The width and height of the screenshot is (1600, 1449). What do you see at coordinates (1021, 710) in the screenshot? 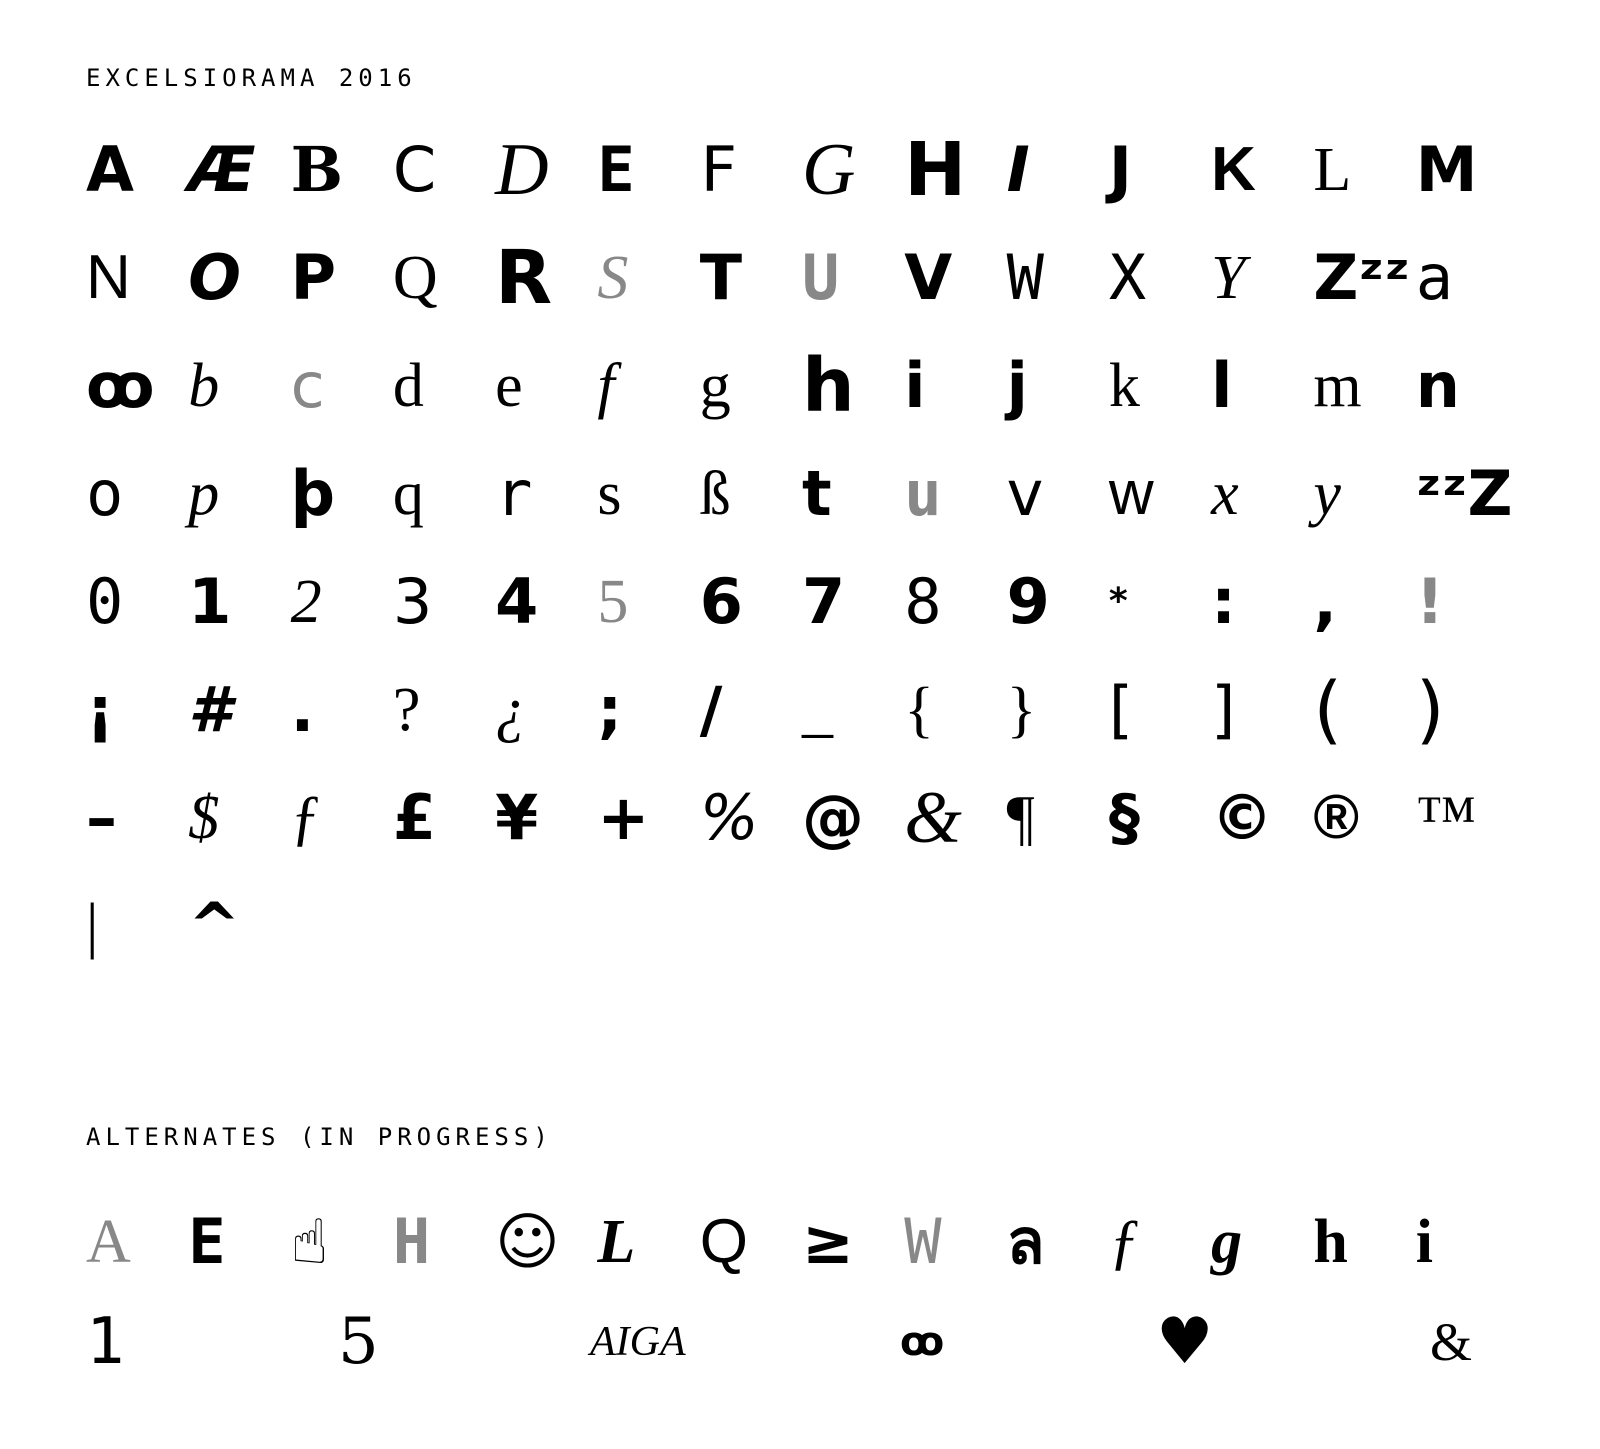
I see `glyph: }` at bounding box center [1021, 710].